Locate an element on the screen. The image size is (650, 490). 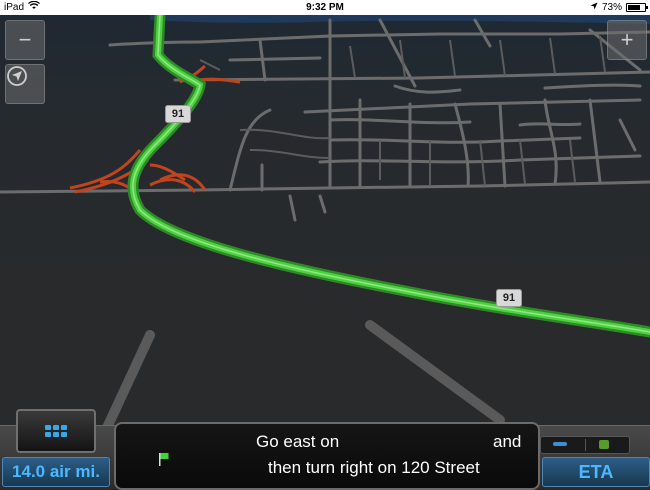
minus-icon: − is located at coordinates (25, 39).